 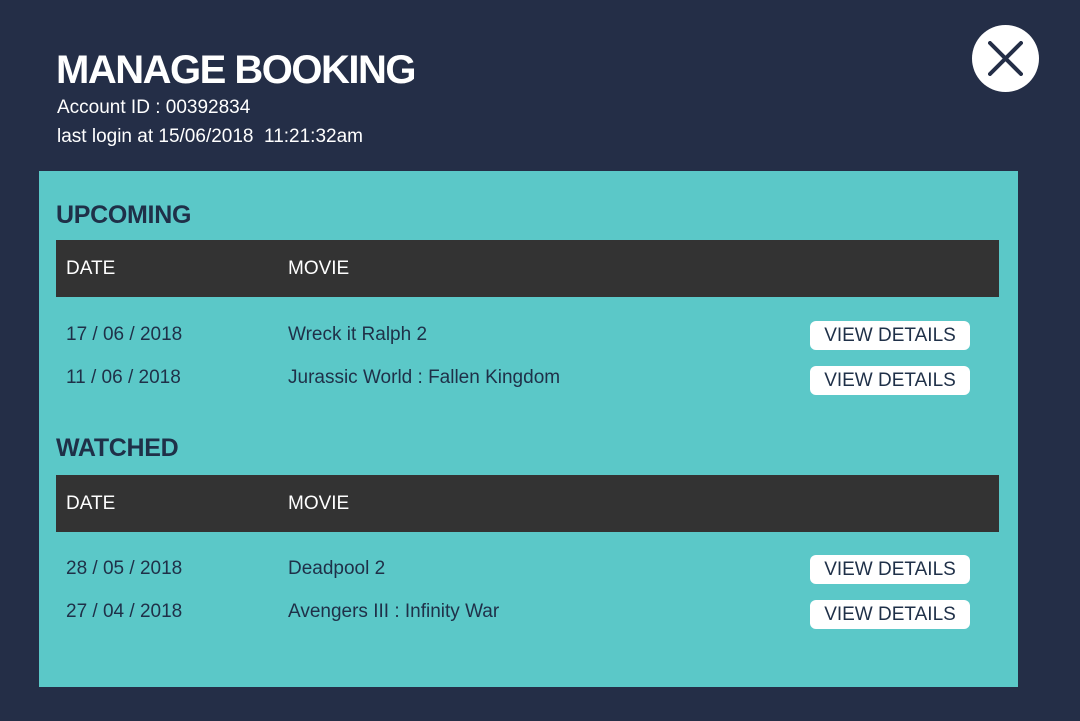 What do you see at coordinates (210, 136) in the screenshot?
I see `last-login: last login at 15/06/2018 11:21:32am` at bounding box center [210, 136].